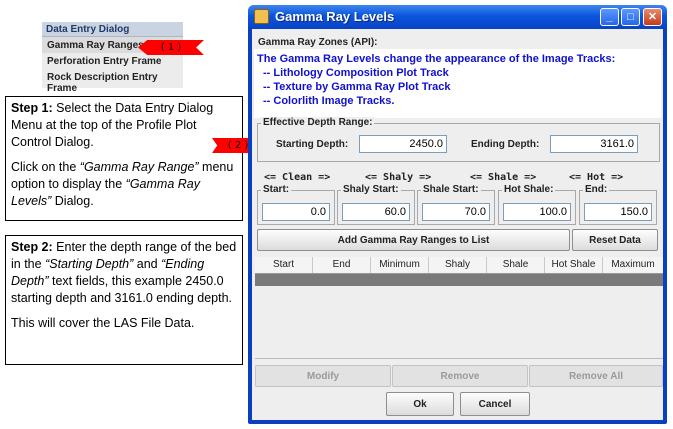  I want to click on zones-line-3: -- Texture by Gamma Ray Plot Track, so click(357, 87).